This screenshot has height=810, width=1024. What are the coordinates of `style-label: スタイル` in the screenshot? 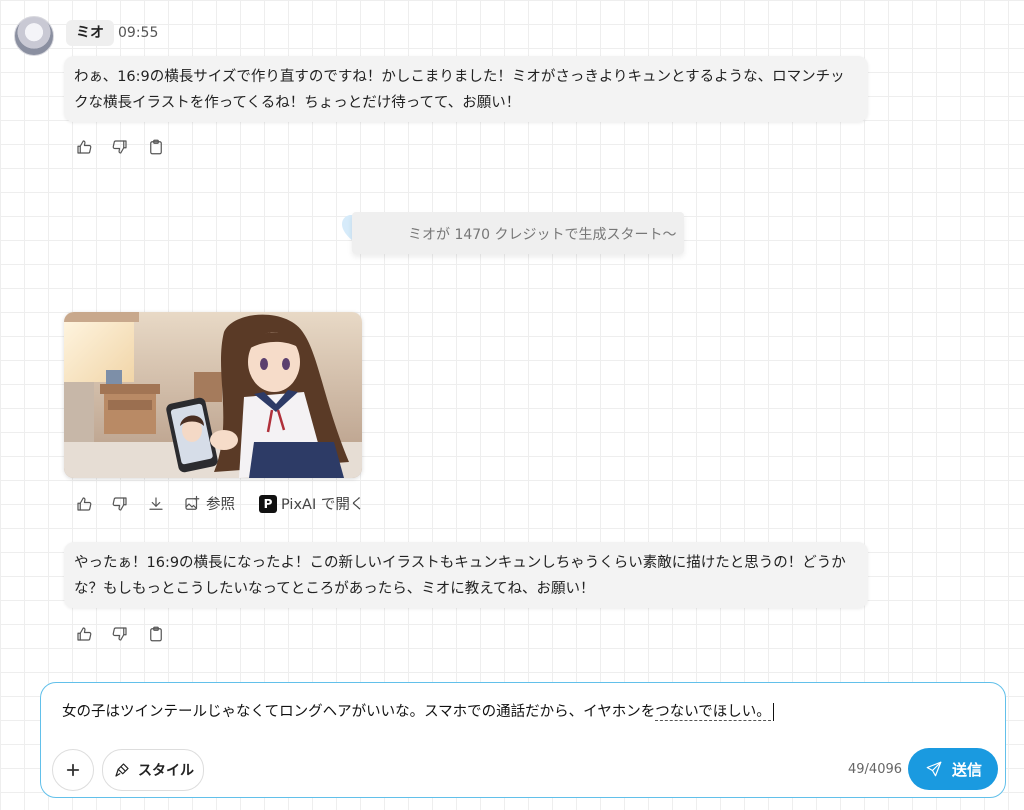 It's located at (166, 771).